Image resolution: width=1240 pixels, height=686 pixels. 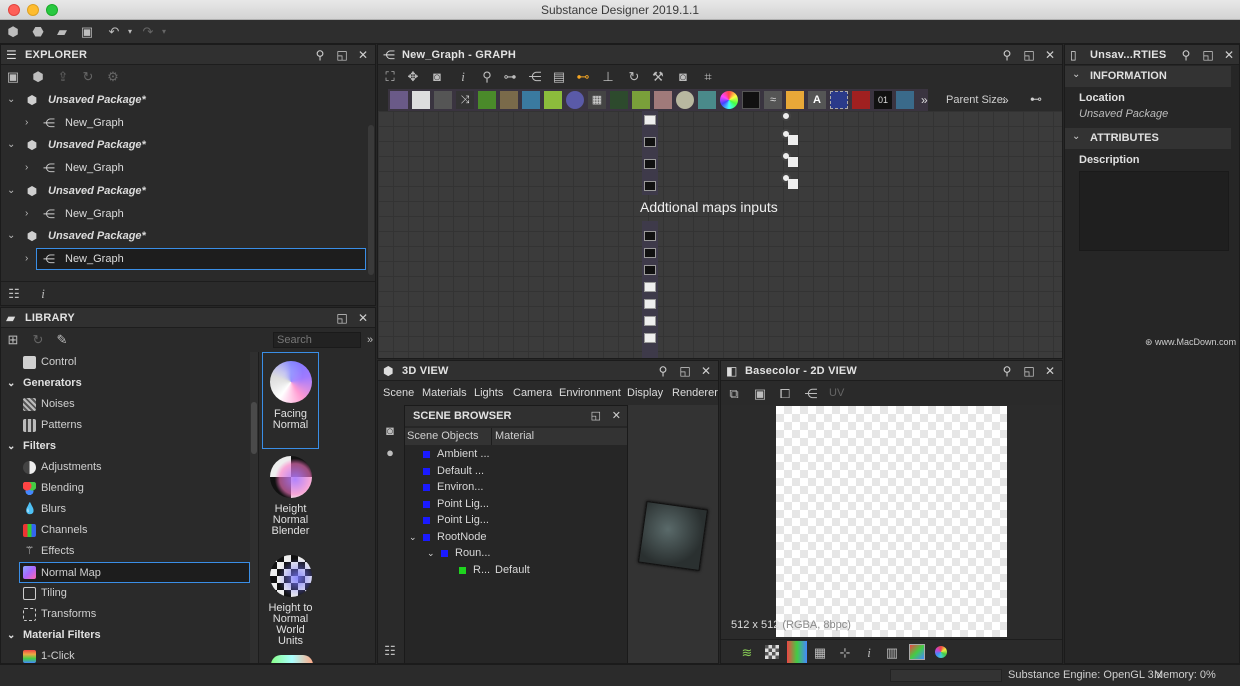 I want to click on blend-node-icon, so click(x=619, y=100).